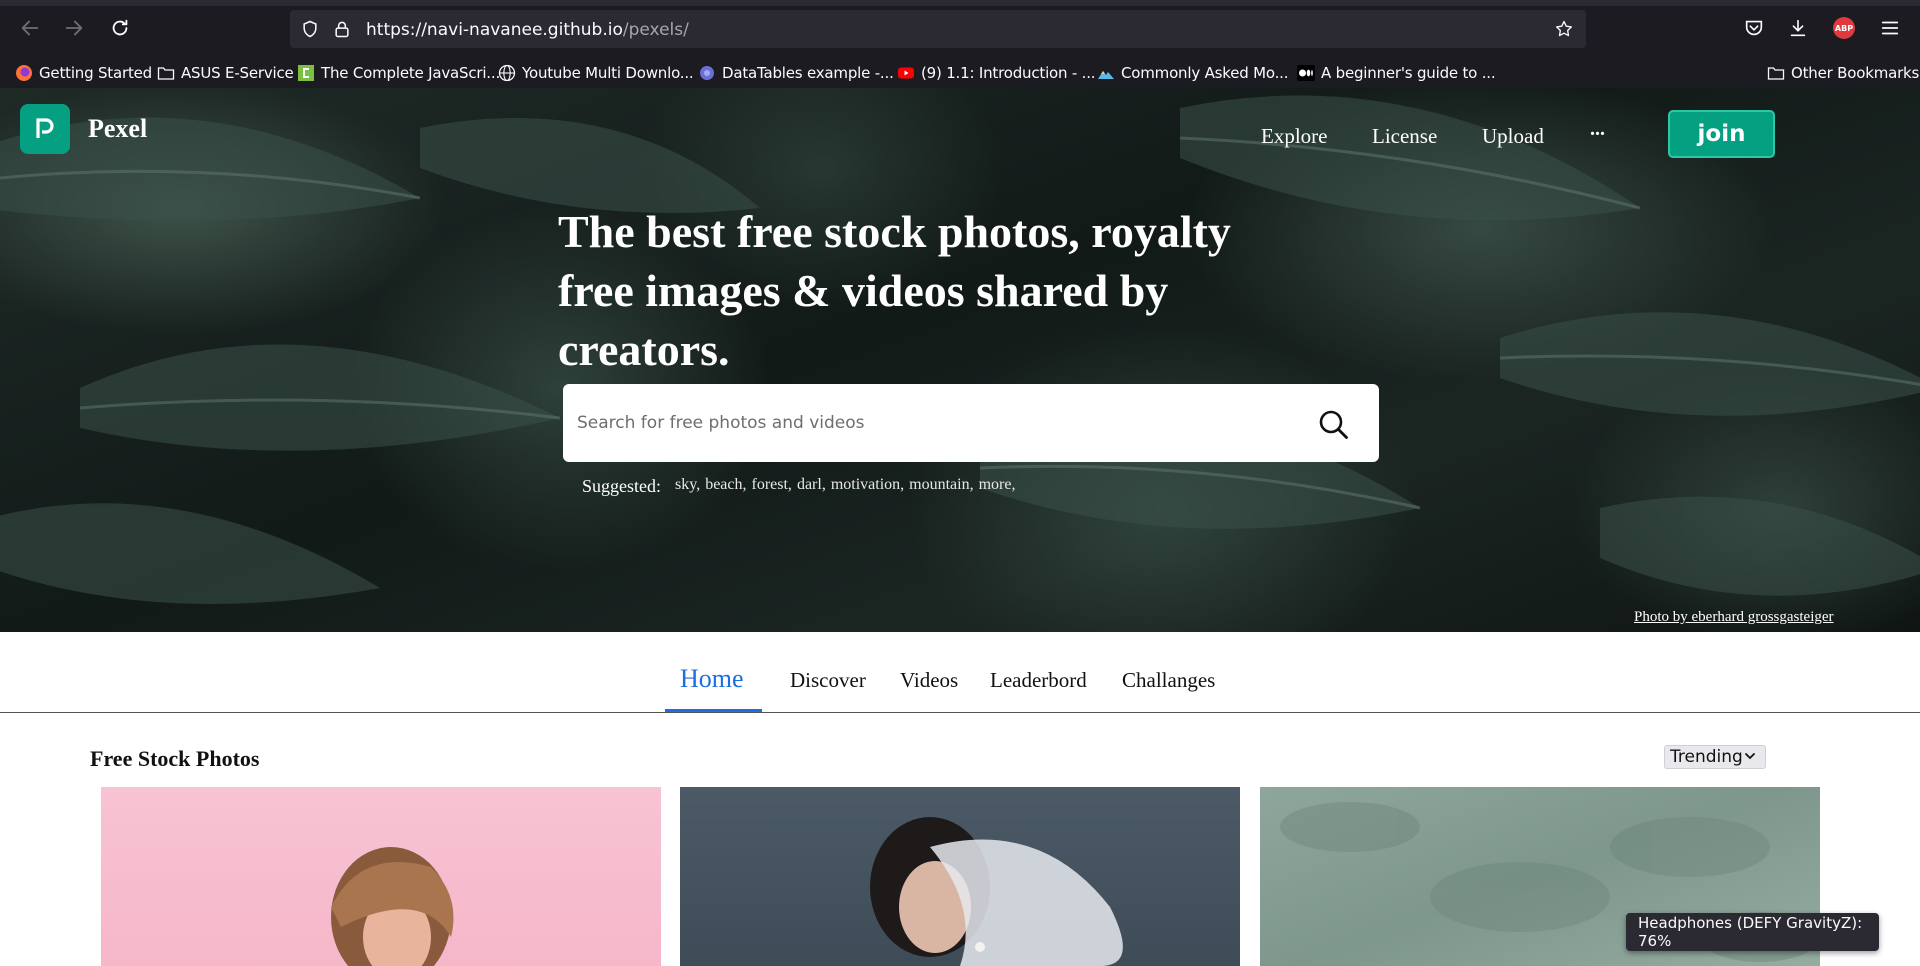 The height and width of the screenshot is (966, 1920). I want to click on pexel-logo-icon, so click(45, 128).